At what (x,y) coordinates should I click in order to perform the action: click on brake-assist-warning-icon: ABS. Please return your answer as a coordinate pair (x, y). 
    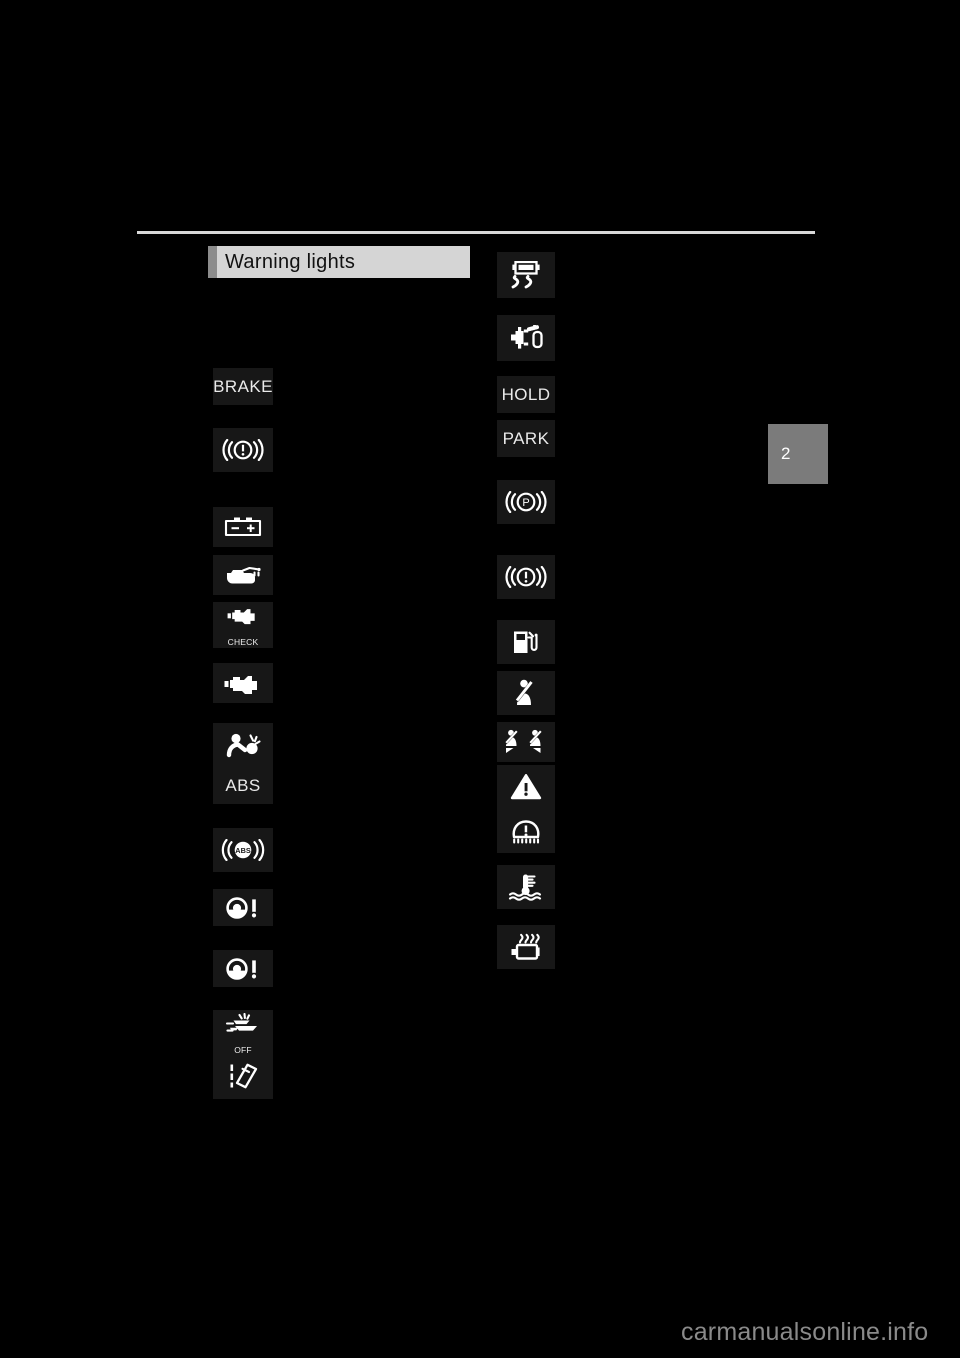
    Looking at the image, I should click on (243, 850).